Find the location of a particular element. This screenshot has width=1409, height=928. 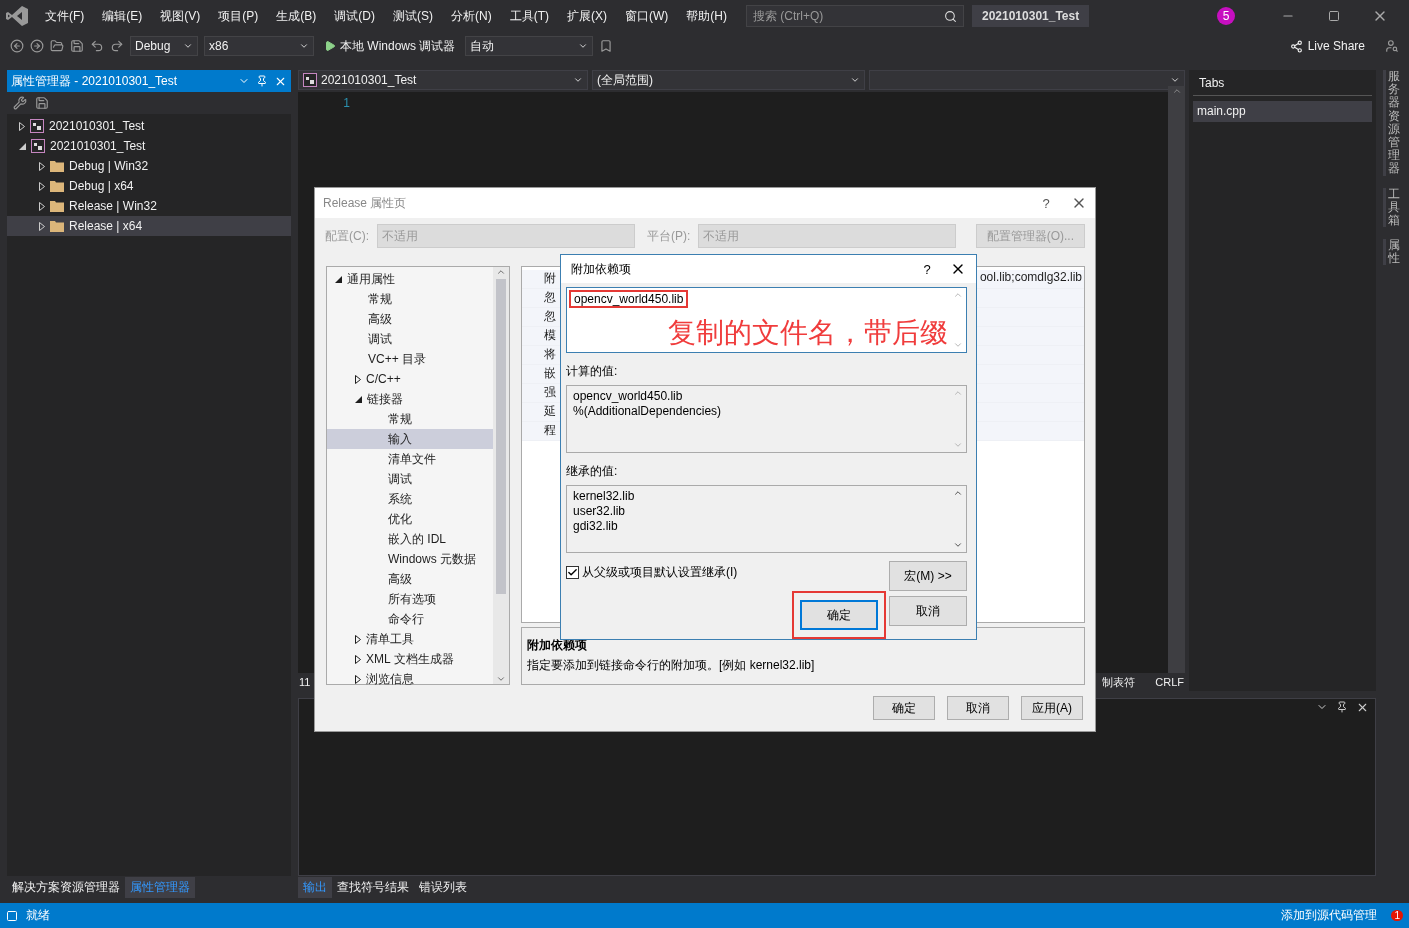

tree-item: 所有选项 is located at coordinates (410, 599).